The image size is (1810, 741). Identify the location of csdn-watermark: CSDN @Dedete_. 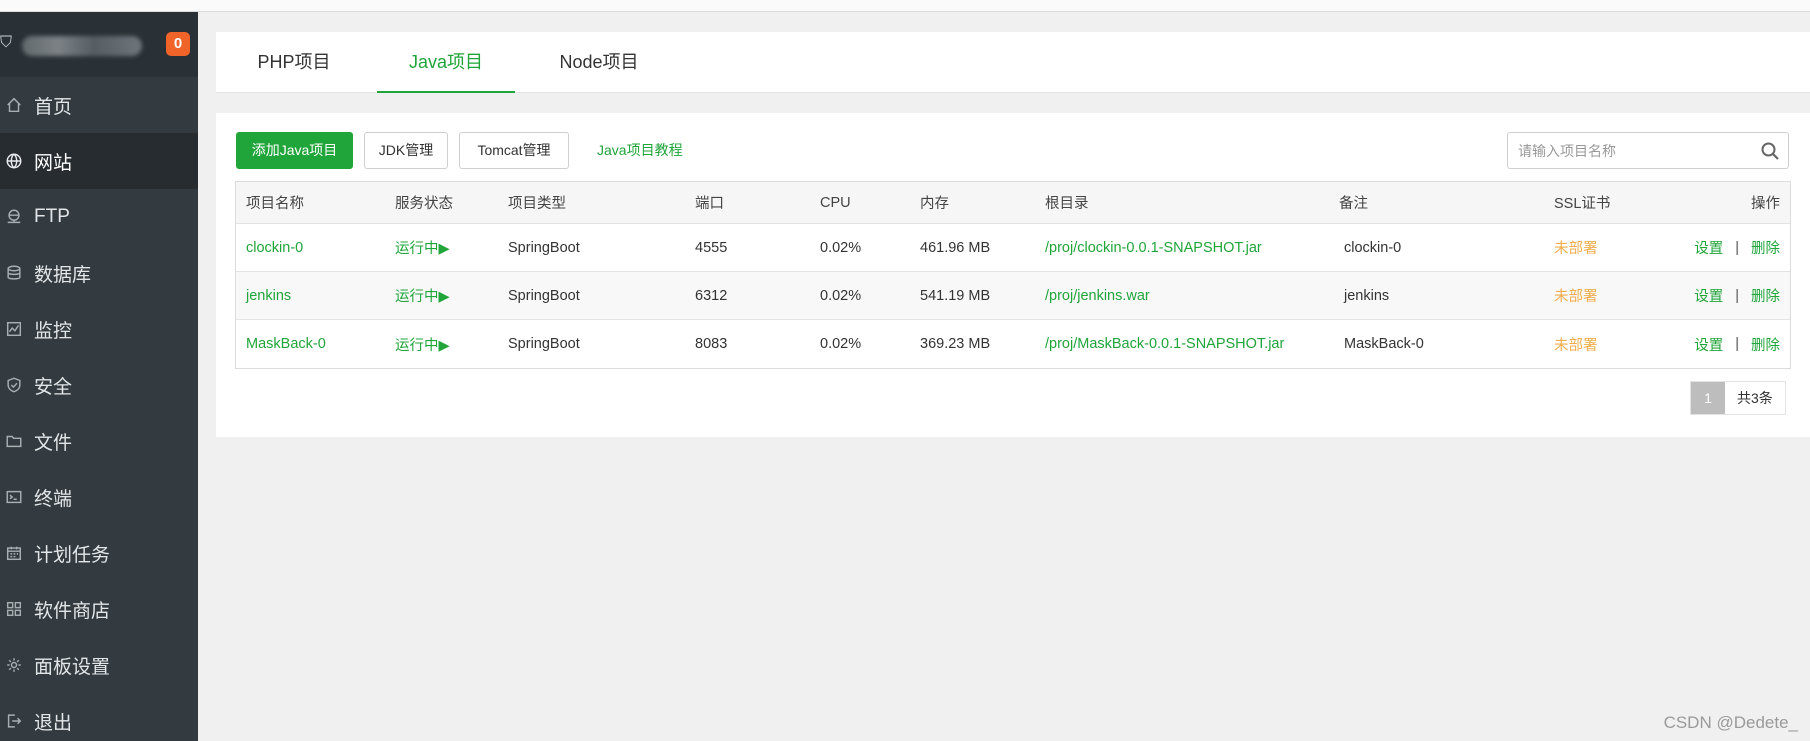
(1730, 722).